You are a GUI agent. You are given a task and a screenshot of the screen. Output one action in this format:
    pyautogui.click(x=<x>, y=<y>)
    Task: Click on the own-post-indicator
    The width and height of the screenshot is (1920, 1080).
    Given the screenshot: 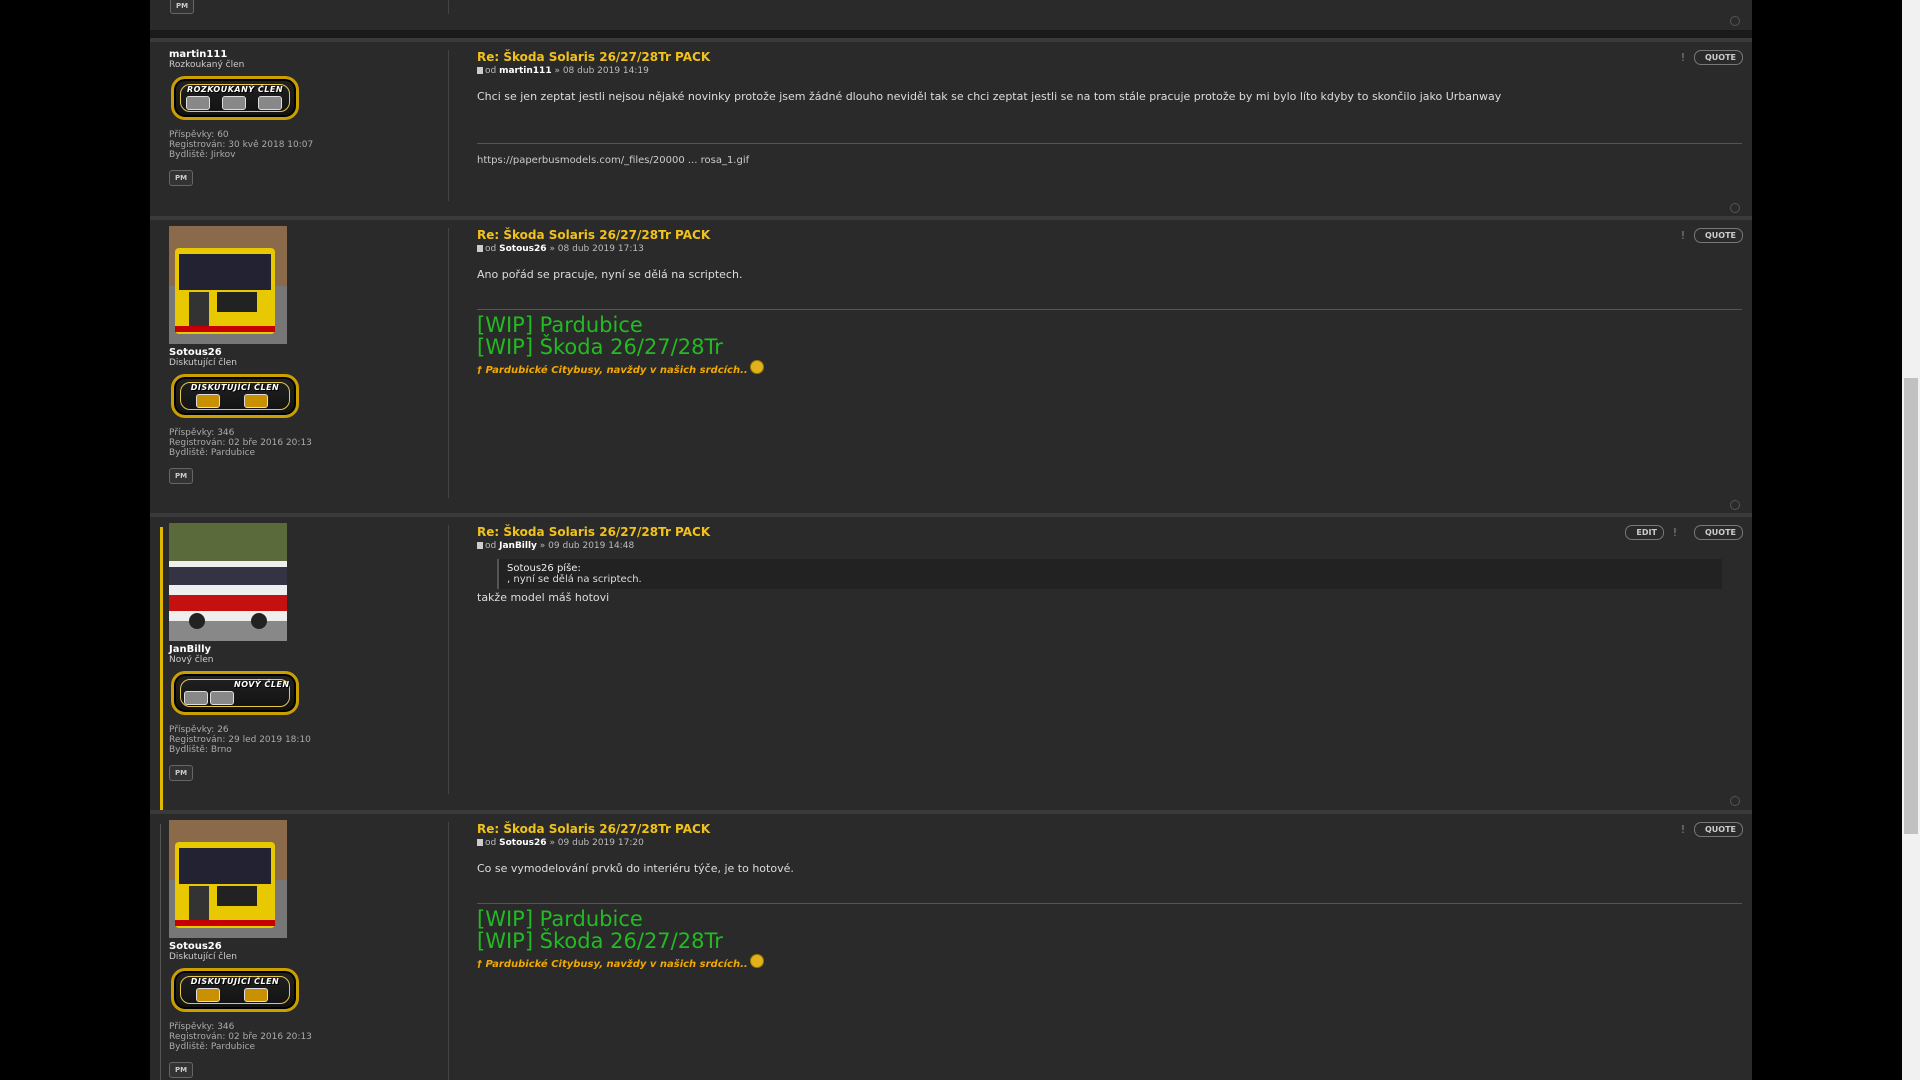 What is the action you would take?
    pyautogui.click(x=161, y=668)
    